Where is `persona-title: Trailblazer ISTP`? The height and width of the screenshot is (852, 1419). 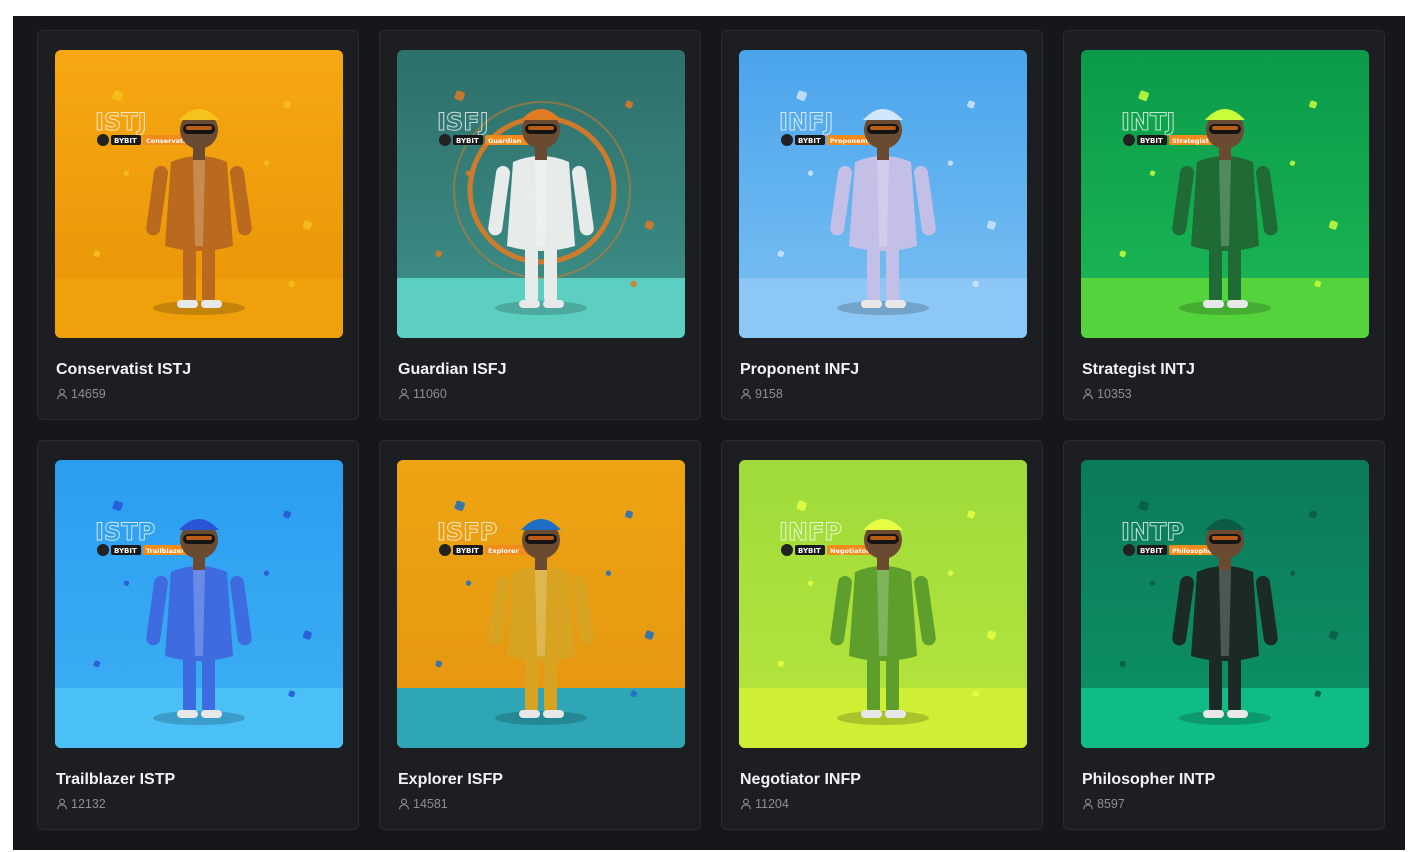
persona-title: Trailblazer ISTP is located at coordinates (116, 779).